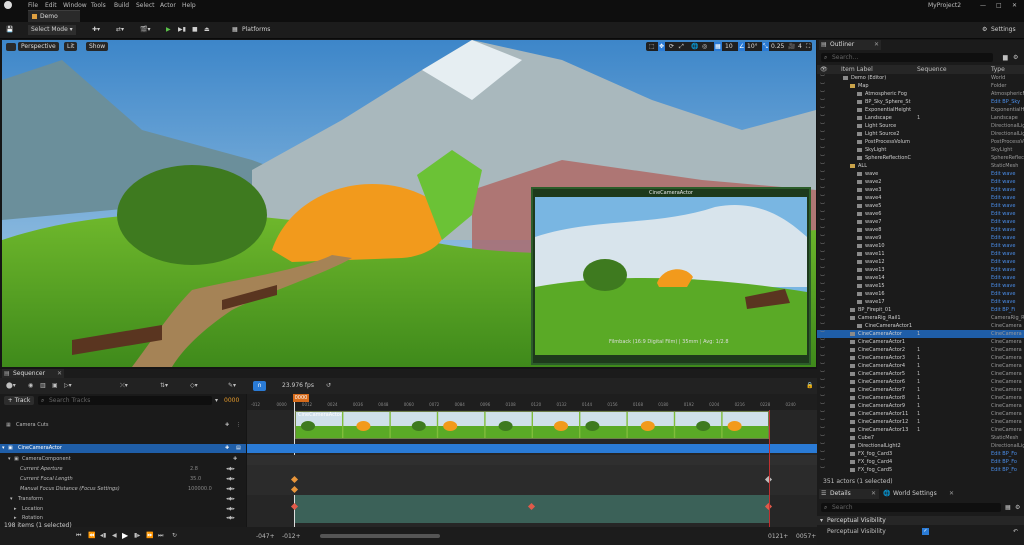 The image size is (1024, 545). I want to click on outliner-row: ︶ CineCameraActor6 1 CineCamera, so click(920, 382).